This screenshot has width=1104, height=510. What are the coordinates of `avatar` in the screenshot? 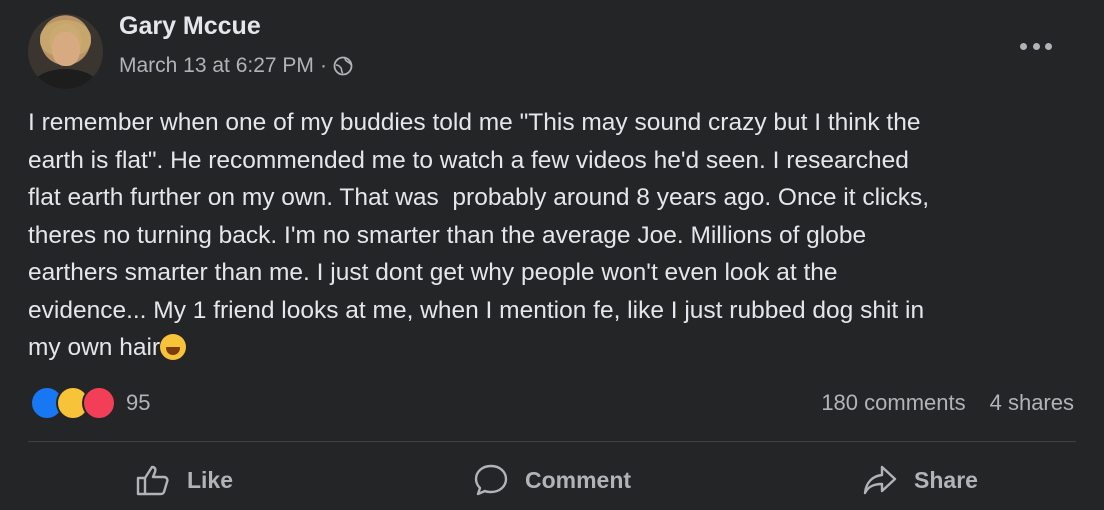 It's located at (65, 51).